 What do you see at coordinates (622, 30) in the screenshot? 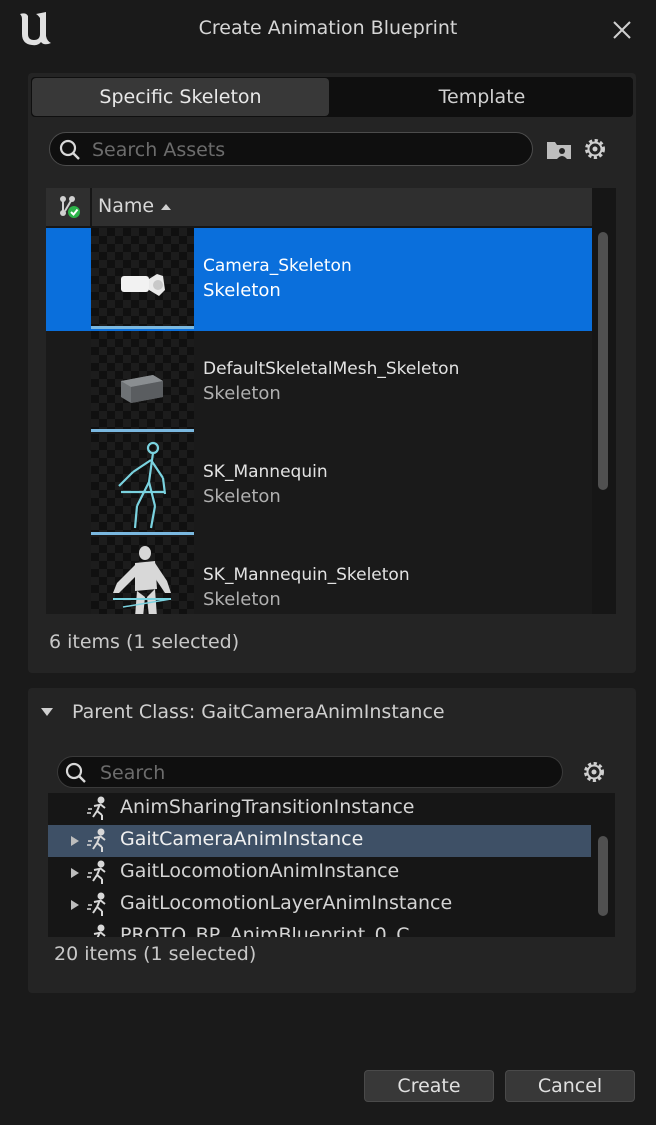
I see `close-icon` at bounding box center [622, 30].